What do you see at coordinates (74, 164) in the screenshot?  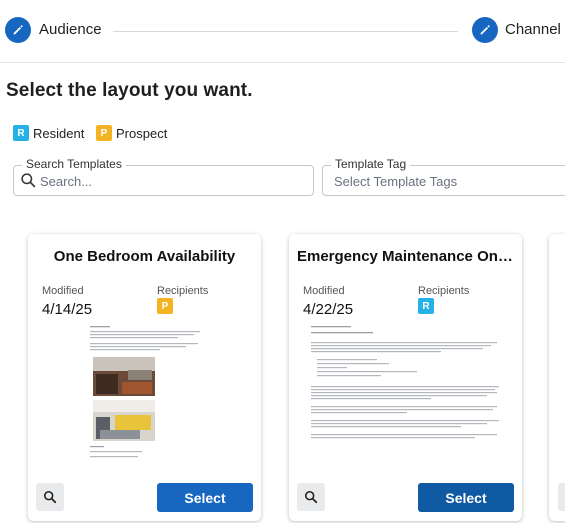 I see `search-templates-label: Search Templates` at bounding box center [74, 164].